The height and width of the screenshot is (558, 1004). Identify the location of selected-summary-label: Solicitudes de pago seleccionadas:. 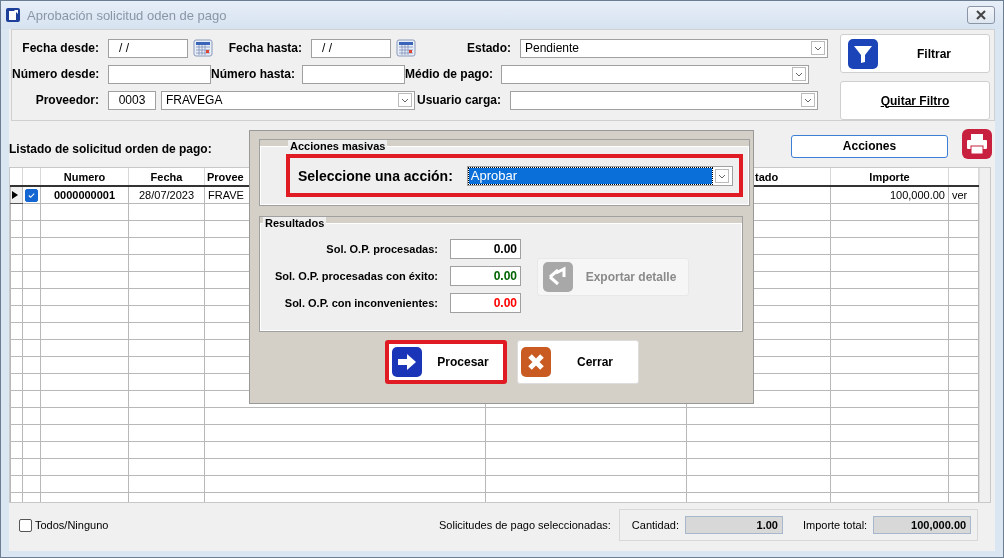
(525, 525).